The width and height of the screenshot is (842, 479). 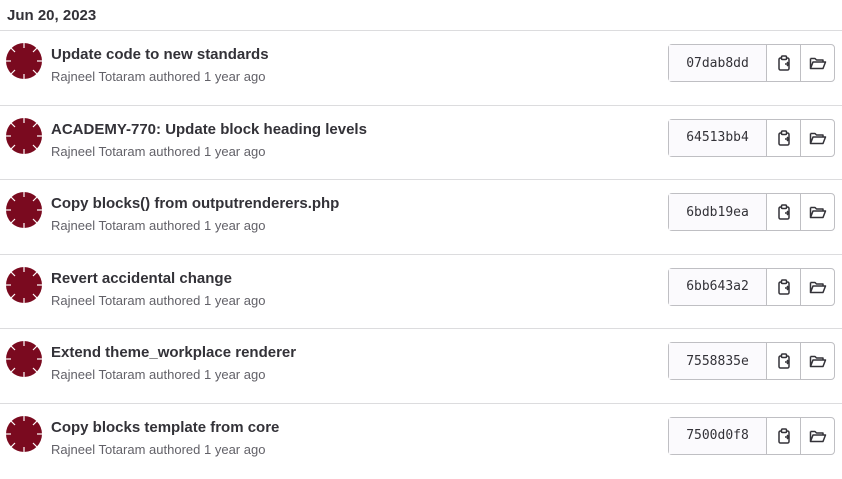 I want to click on commit-title: Extend theme_workplace renderer, so click(x=173, y=352).